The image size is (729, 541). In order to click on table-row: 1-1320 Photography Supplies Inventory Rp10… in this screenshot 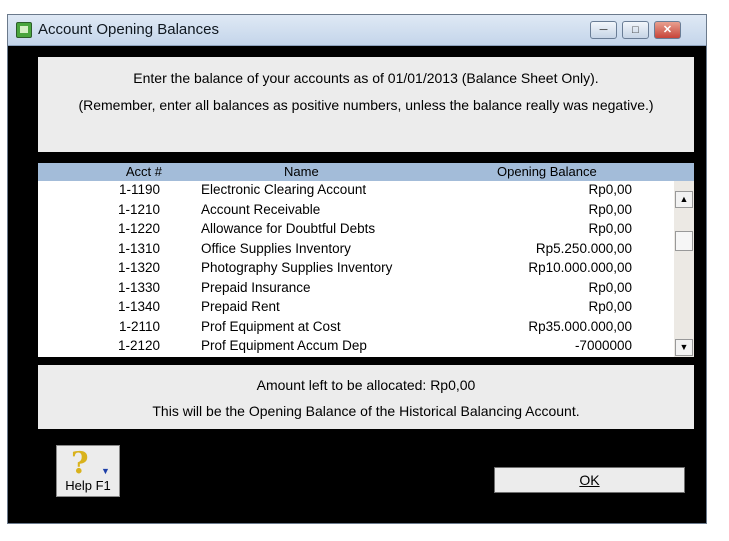, I will do `click(355, 269)`.